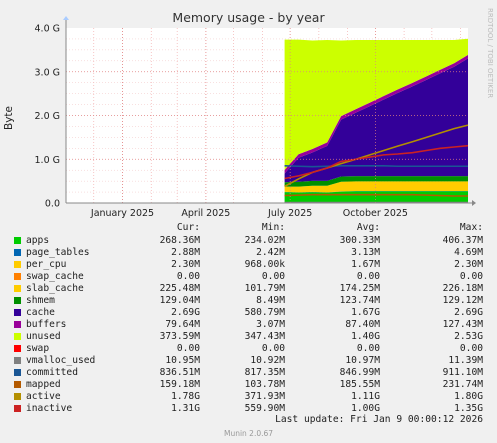 Image resolution: width=497 pixels, height=443 pixels. I want to click on legend-series-name: swap_cache, so click(55, 276).